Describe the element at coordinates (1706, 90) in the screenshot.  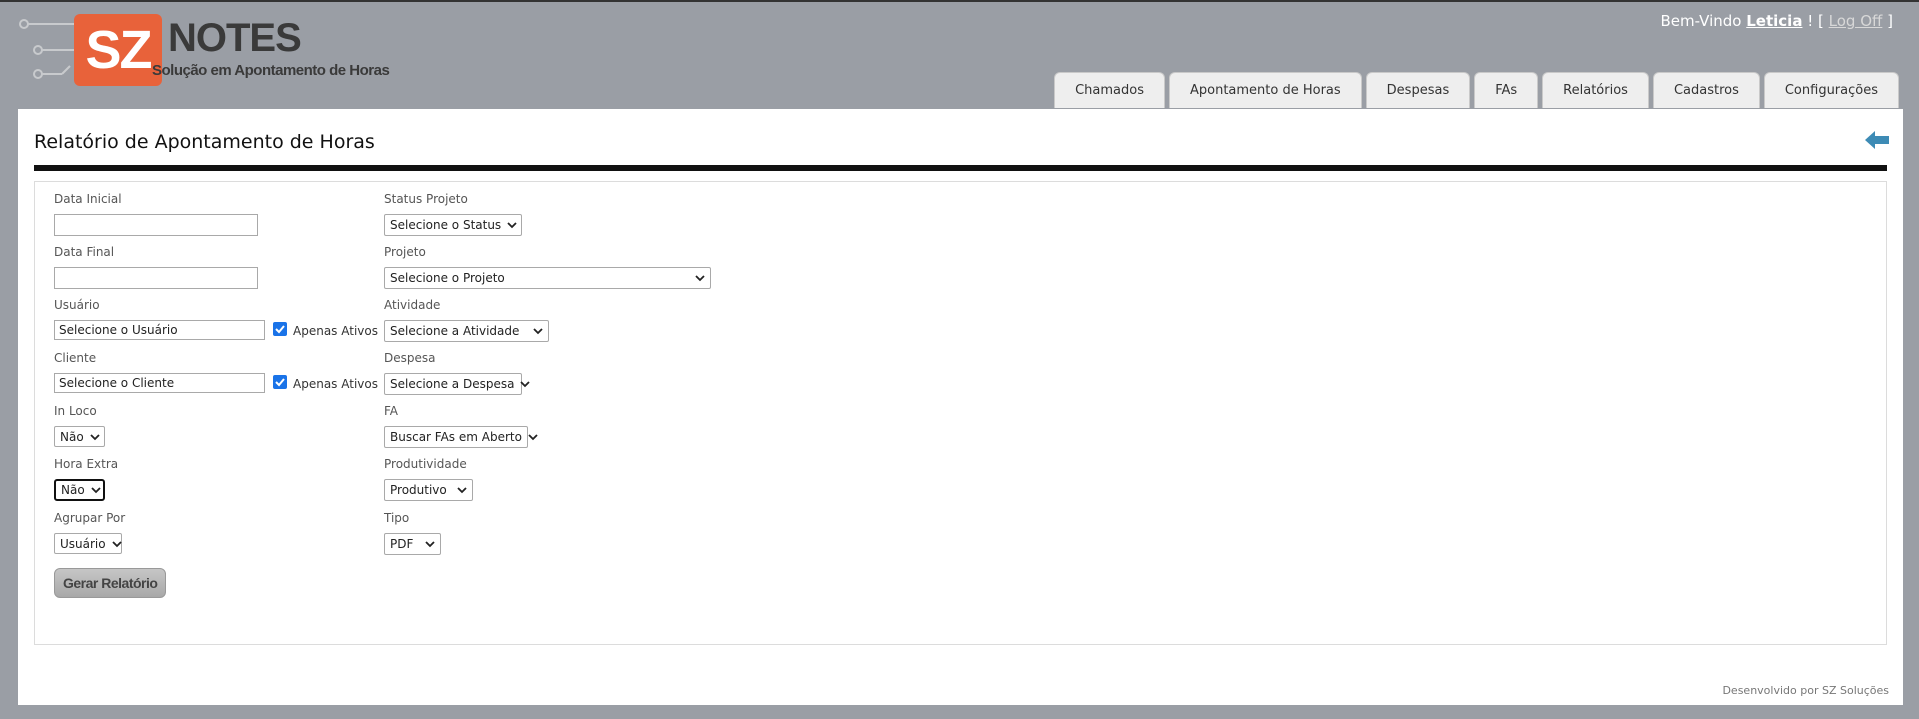
I see `tab-cadastros: Cadastros` at that location.